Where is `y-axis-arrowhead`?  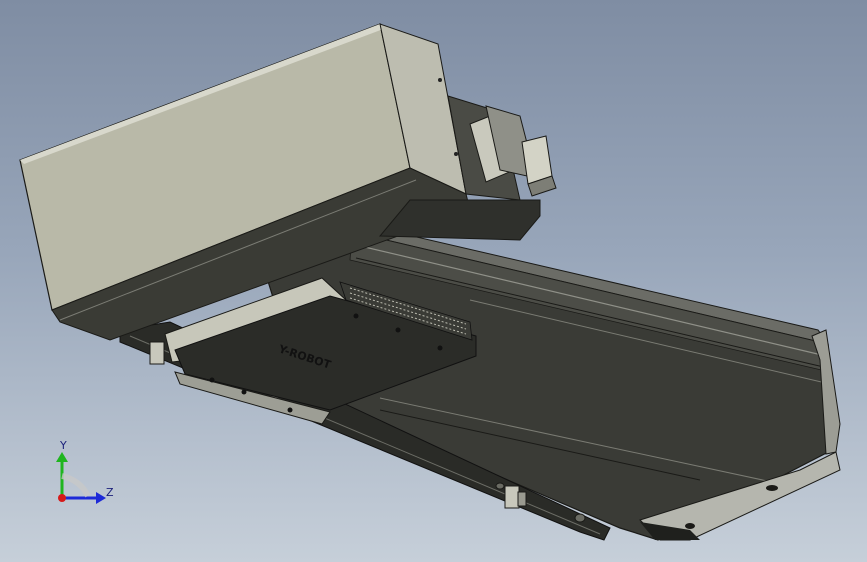
y-axis-arrowhead is located at coordinates (62, 457).